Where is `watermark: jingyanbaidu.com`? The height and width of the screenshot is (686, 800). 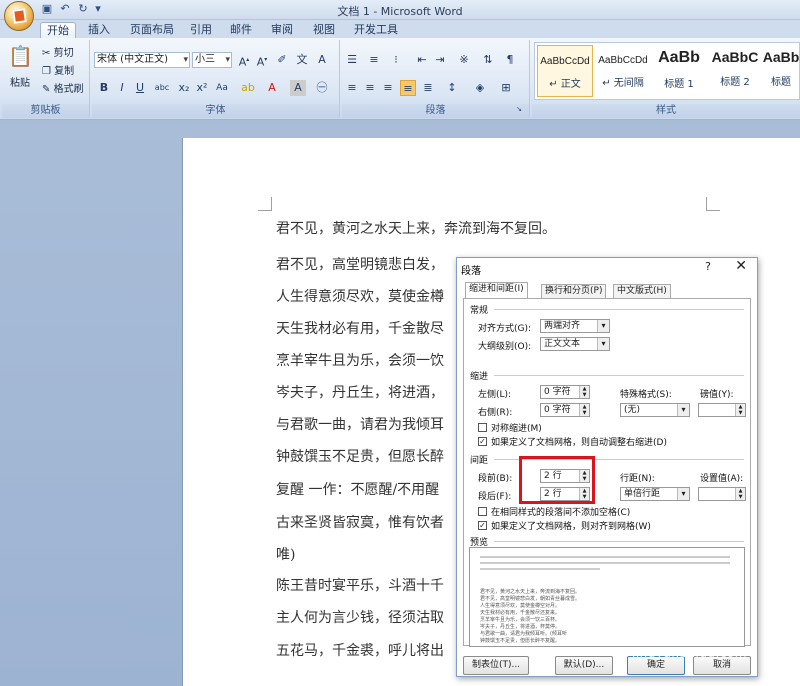 watermark: jingyanbaidu.com is located at coordinates (689, 653).